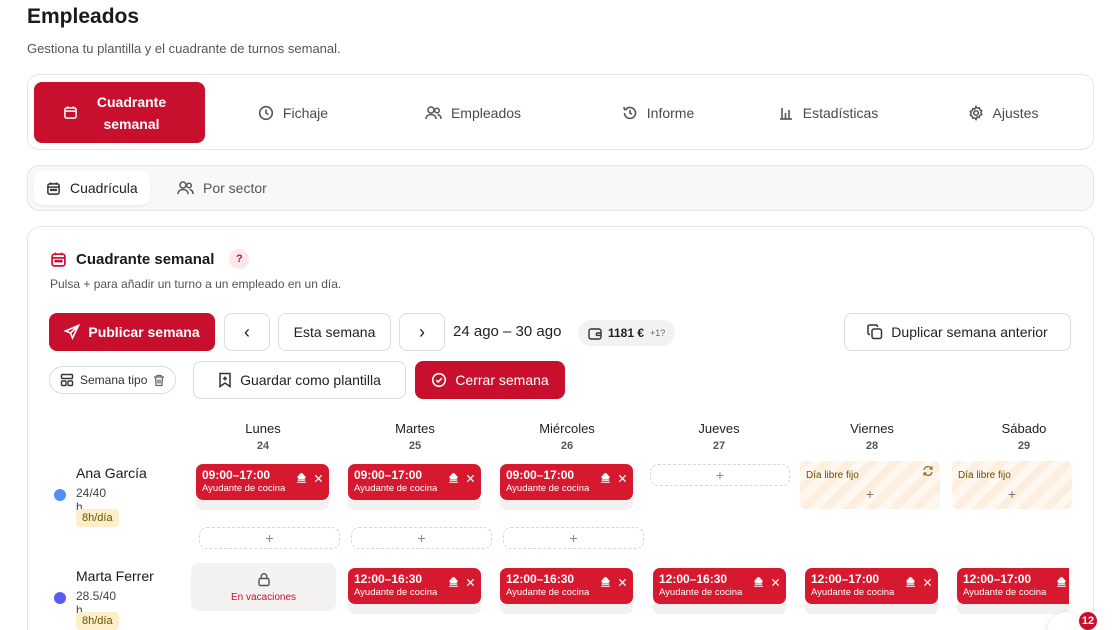 The height and width of the screenshot is (630, 1120). I want to click on template-week-pill: Semana tipo, so click(113, 380).